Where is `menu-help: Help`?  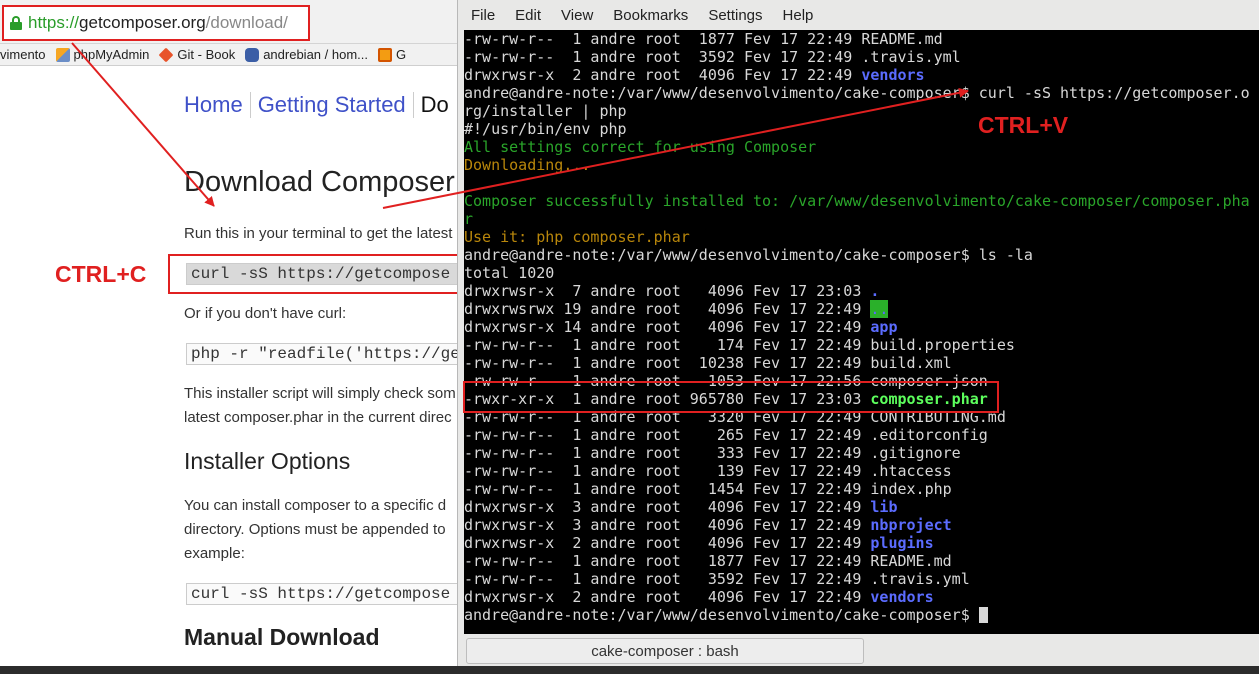
menu-help: Help is located at coordinates (798, 15).